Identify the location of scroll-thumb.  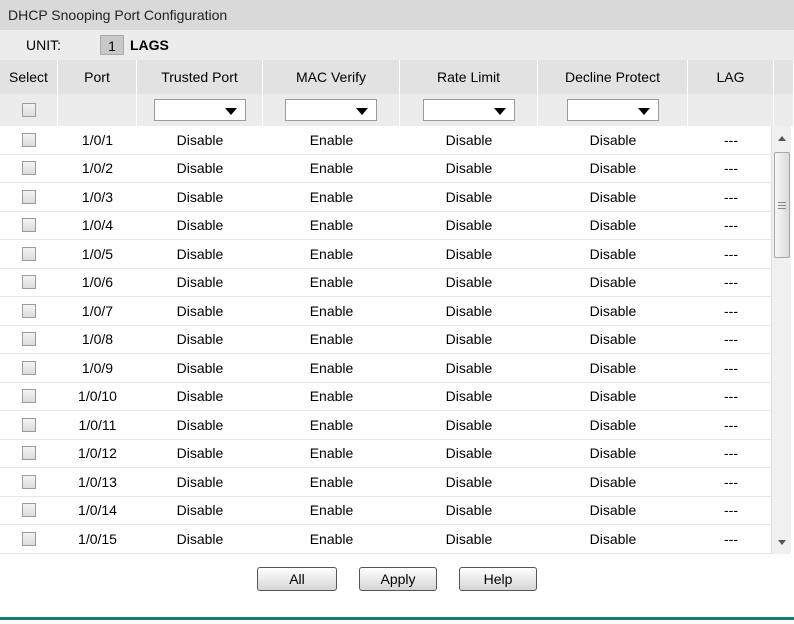
(782, 205).